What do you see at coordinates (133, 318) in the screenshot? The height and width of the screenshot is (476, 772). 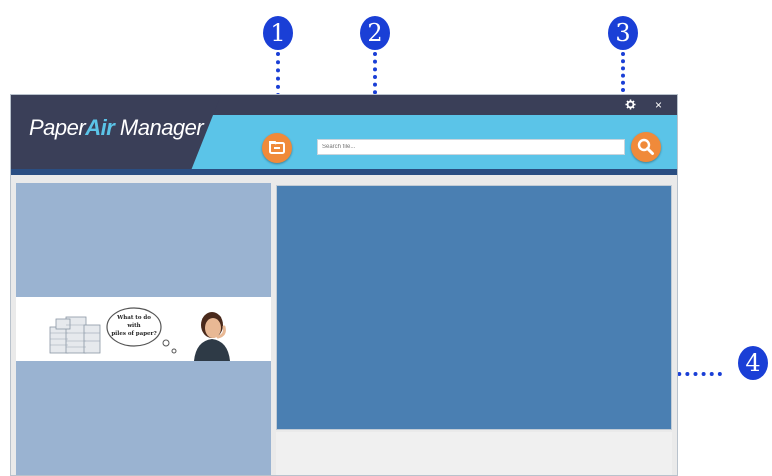 I see `svg-text: What to do` at bounding box center [133, 318].